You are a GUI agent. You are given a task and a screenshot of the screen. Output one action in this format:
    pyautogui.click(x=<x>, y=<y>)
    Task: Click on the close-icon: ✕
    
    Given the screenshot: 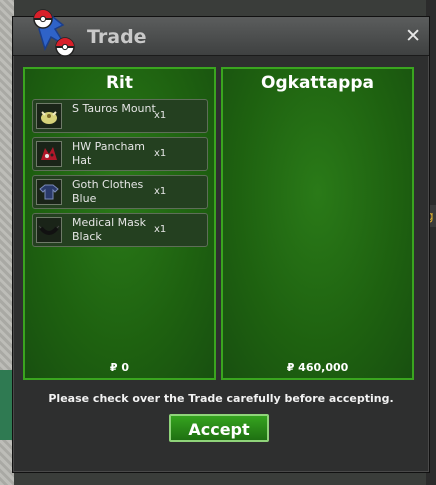 What is the action you would take?
    pyautogui.click(x=413, y=36)
    